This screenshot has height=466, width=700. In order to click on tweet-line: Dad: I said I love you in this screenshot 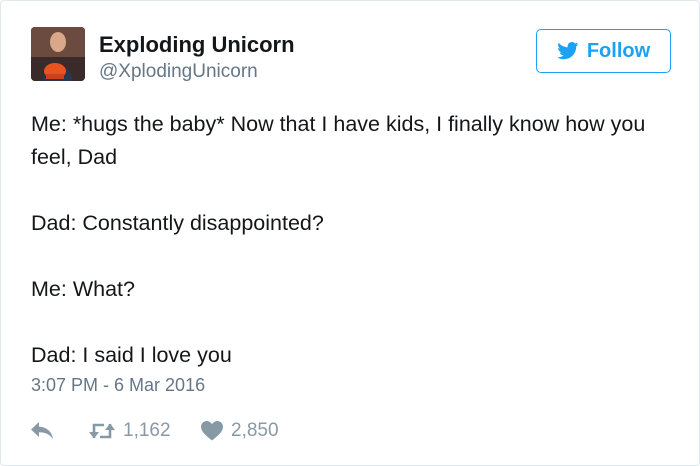, I will do `click(131, 355)`.